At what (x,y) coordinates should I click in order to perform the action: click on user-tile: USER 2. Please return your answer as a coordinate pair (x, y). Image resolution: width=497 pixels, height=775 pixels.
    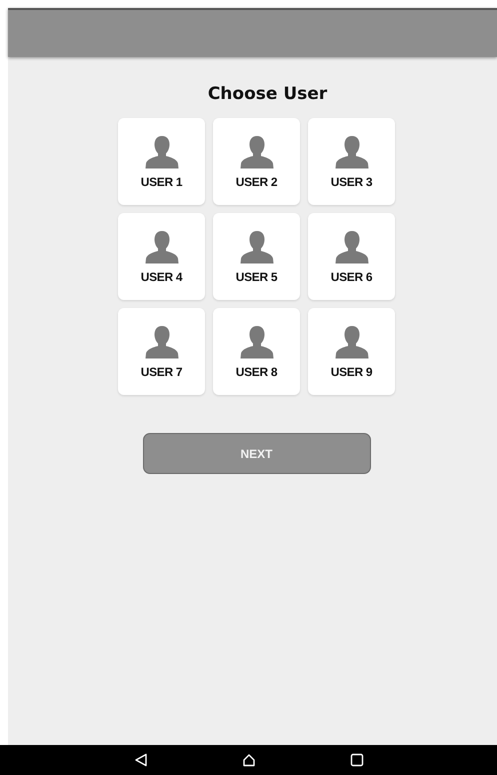
    Looking at the image, I should click on (256, 161).